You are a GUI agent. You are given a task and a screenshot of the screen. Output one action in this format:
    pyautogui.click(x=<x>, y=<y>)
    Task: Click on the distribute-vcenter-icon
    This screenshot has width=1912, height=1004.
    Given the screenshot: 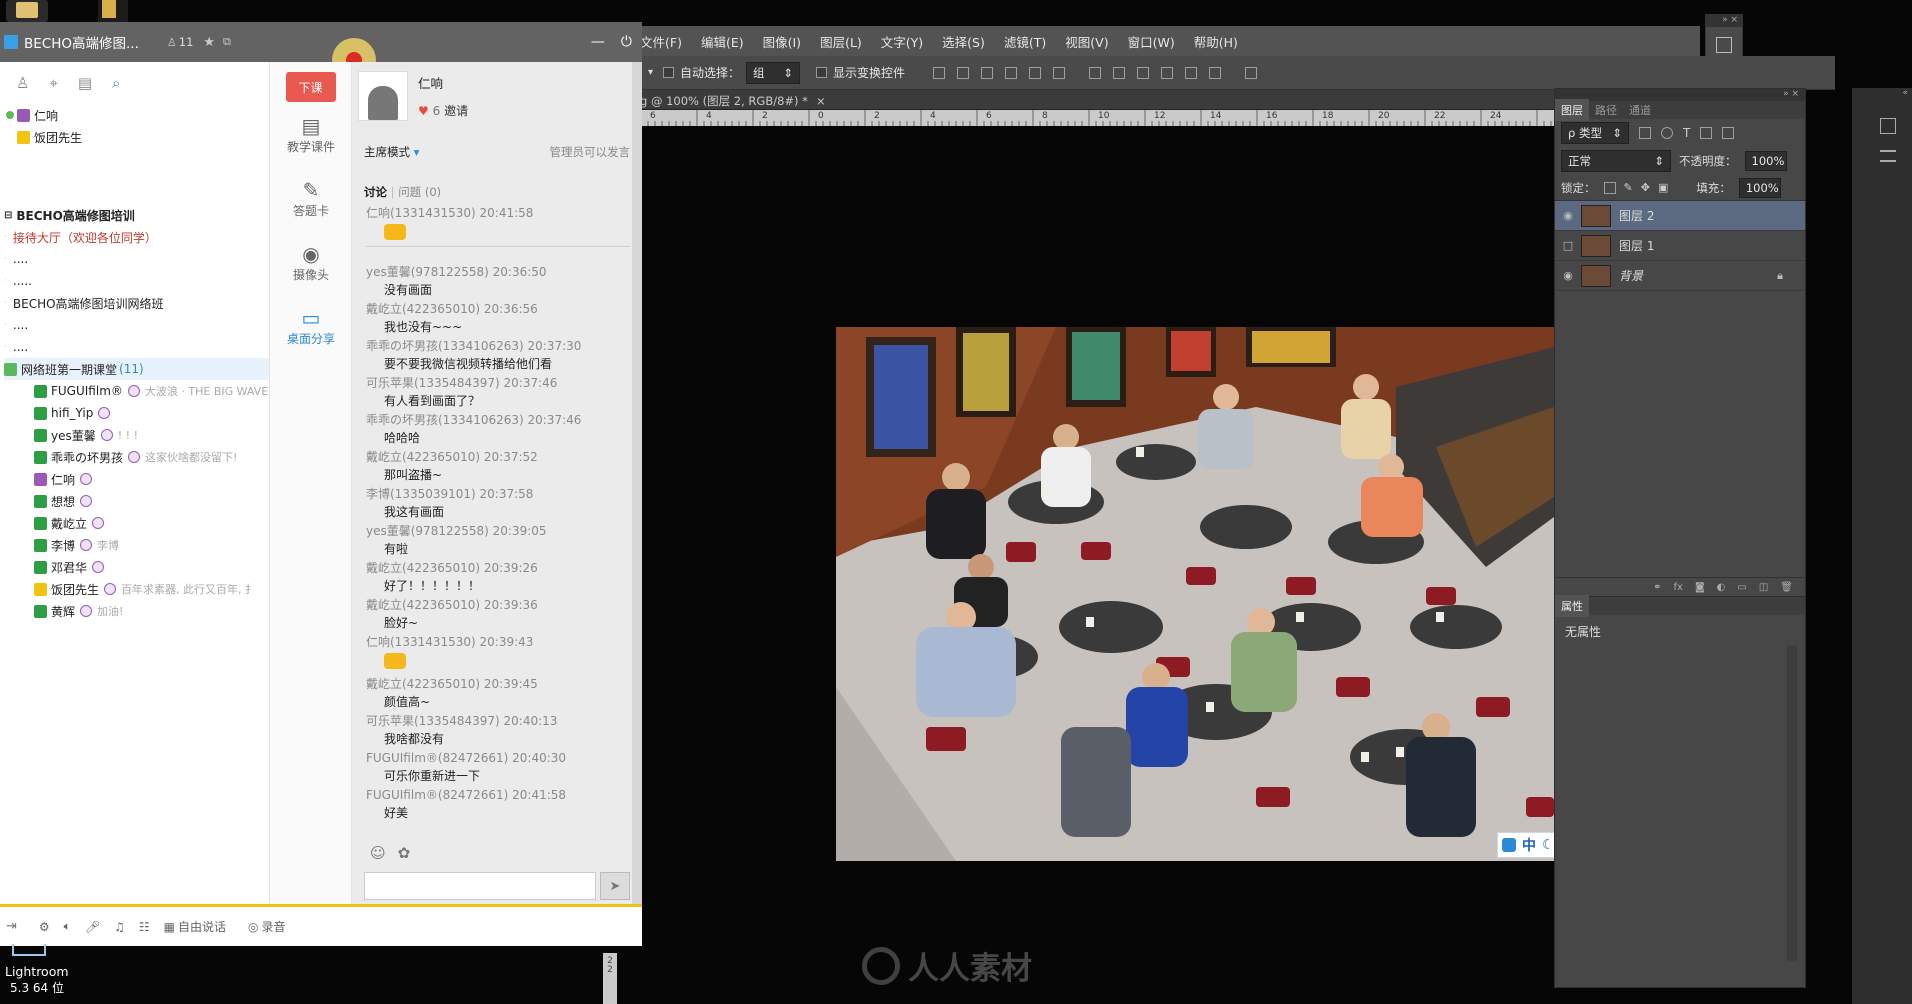 What is the action you would take?
    pyautogui.click(x=1119, y=72)
    